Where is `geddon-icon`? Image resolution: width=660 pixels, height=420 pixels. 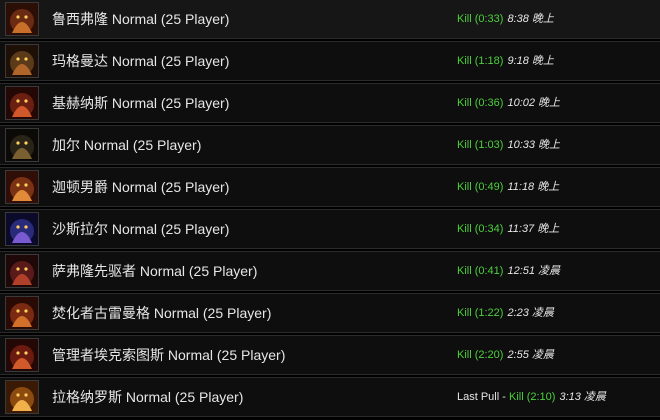
geddon-icon is located at coordinates (22, 187).